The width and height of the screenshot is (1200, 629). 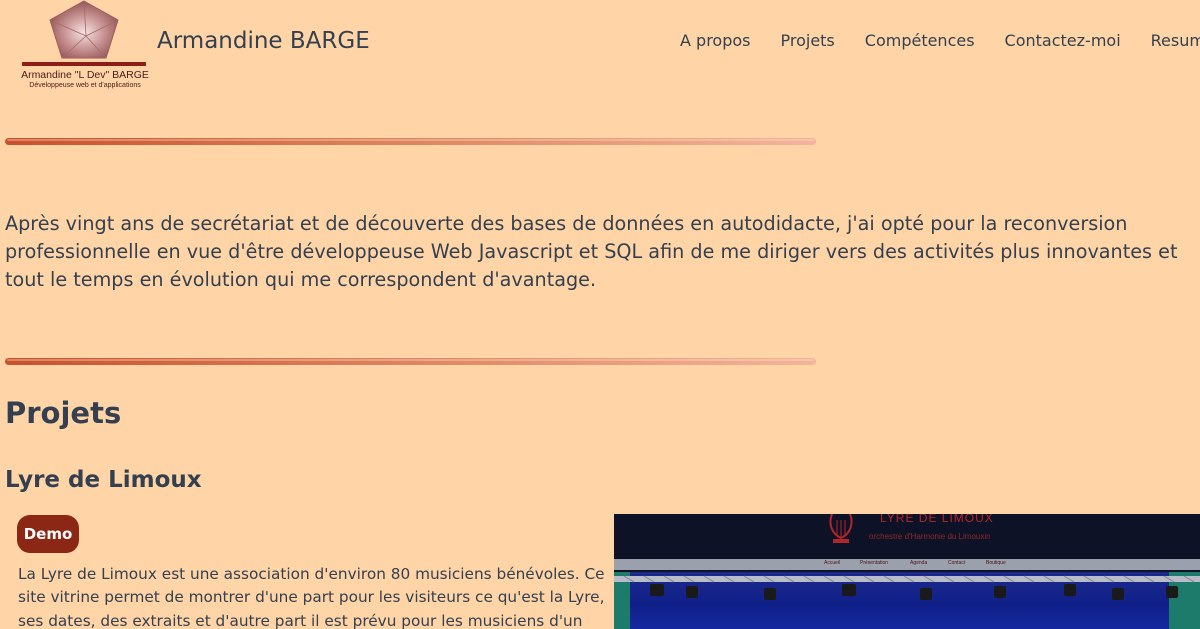 What do you see at coordinates (907, 587) in the screenshot?
I see `stage-truss-icon` at bounding box center [907, 587].